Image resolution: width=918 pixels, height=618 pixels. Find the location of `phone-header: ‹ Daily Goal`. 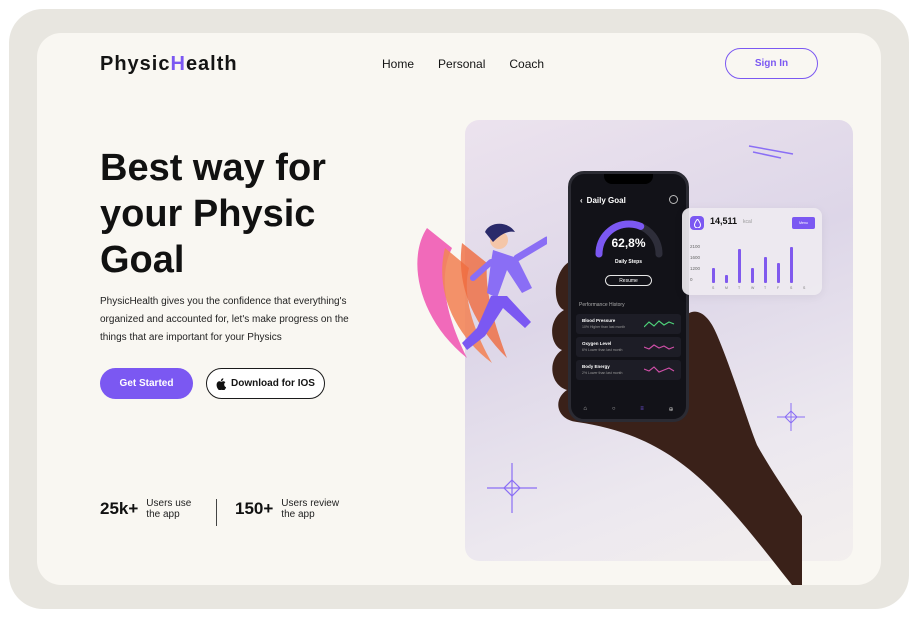

phone-header: ‹ Daily Goal is located at coordinates (603, 200).